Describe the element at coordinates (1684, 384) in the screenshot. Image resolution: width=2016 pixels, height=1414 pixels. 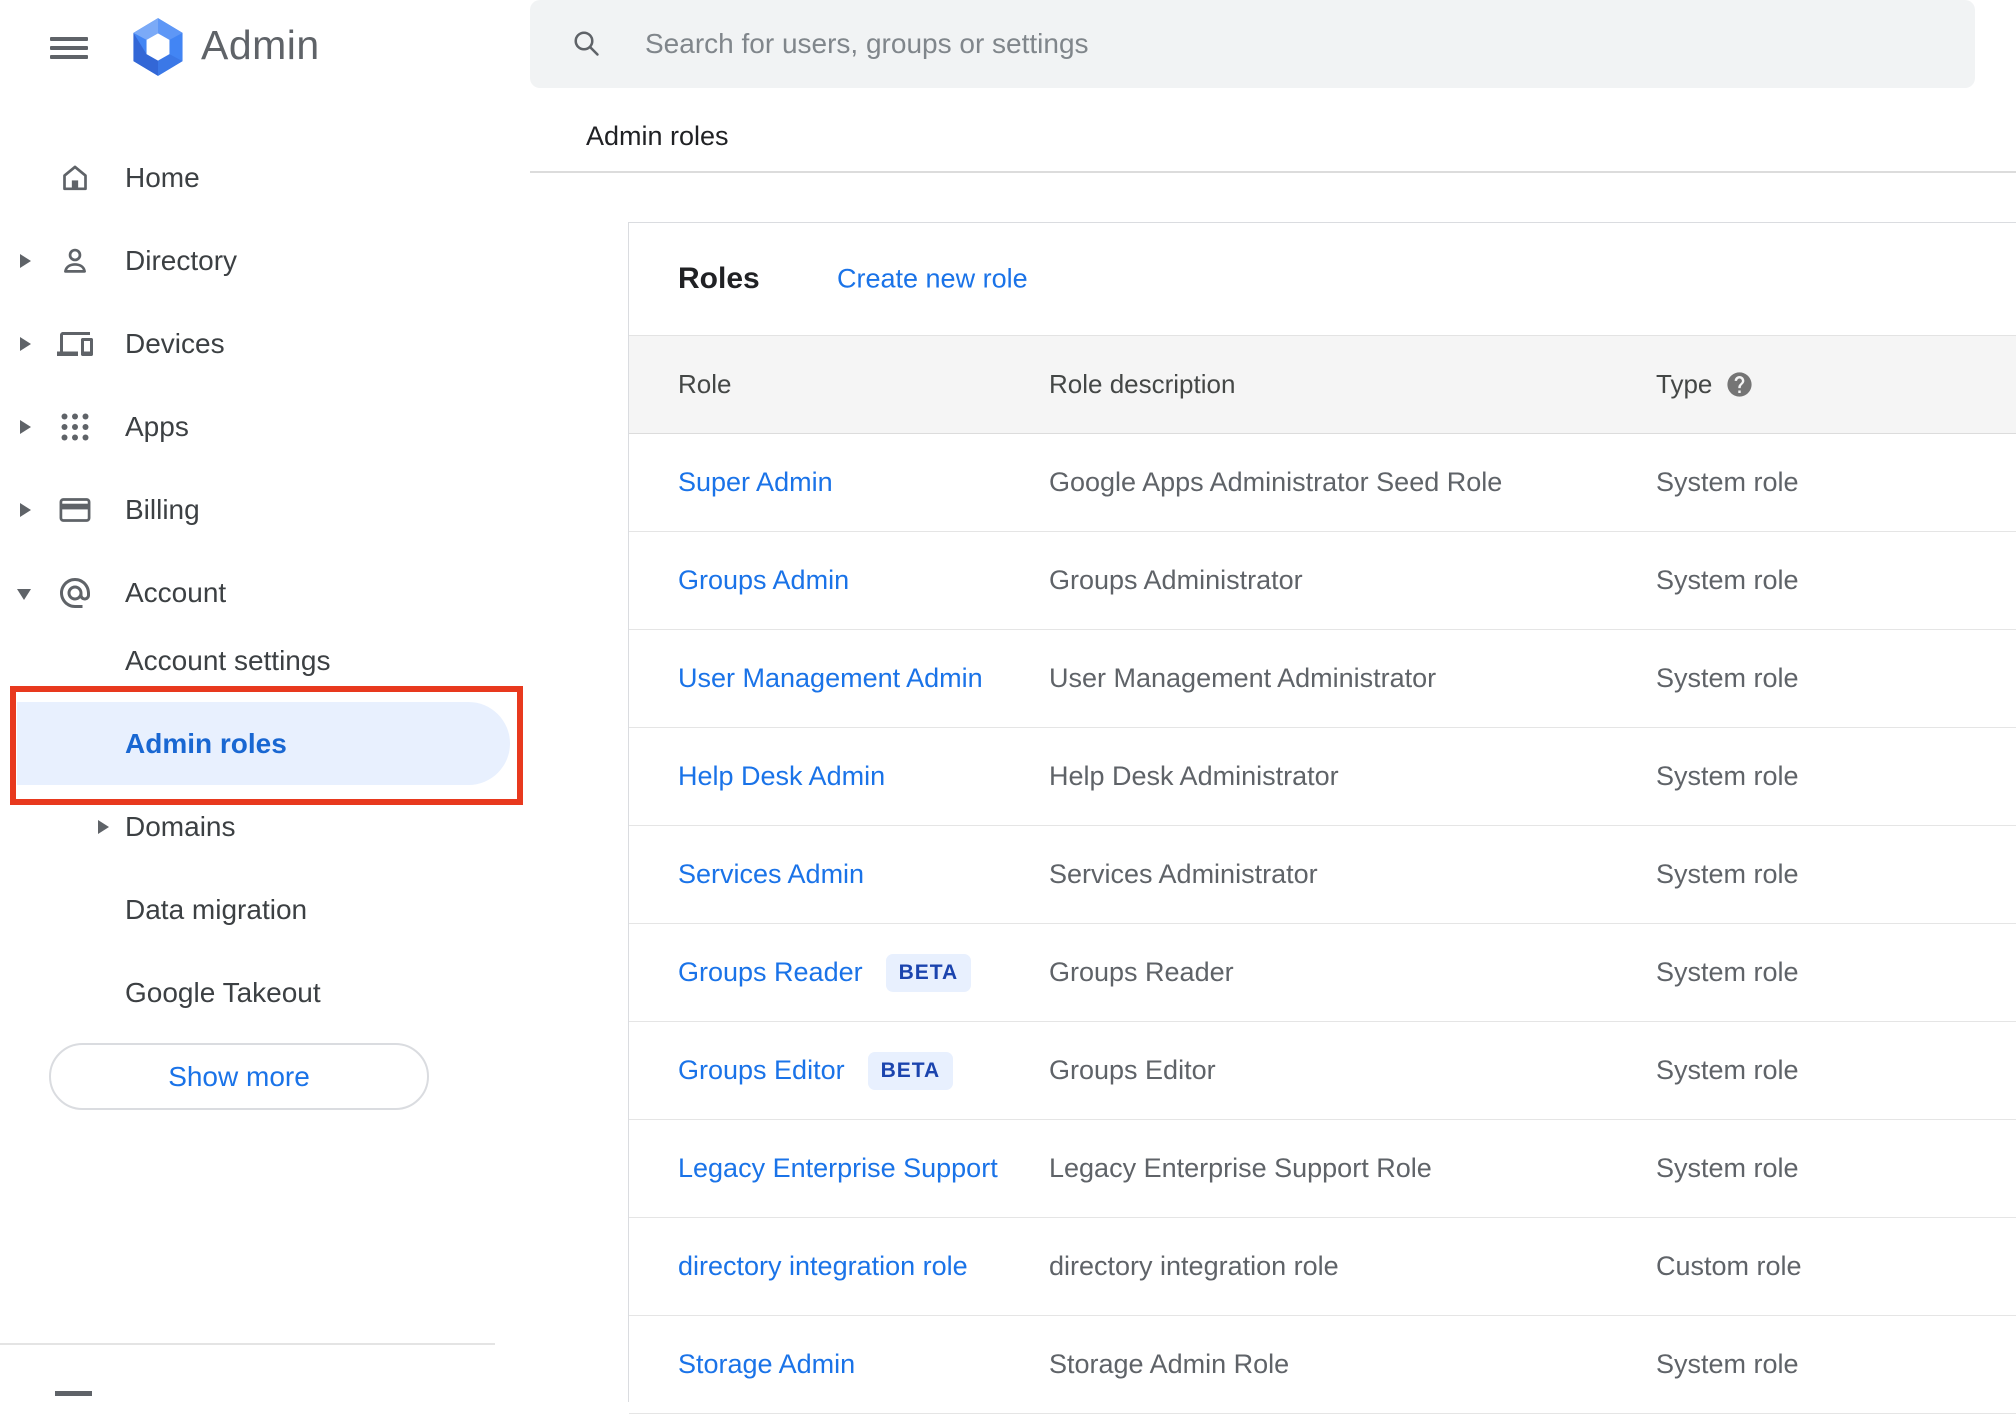
I see `column-header-type: Type` at that location.